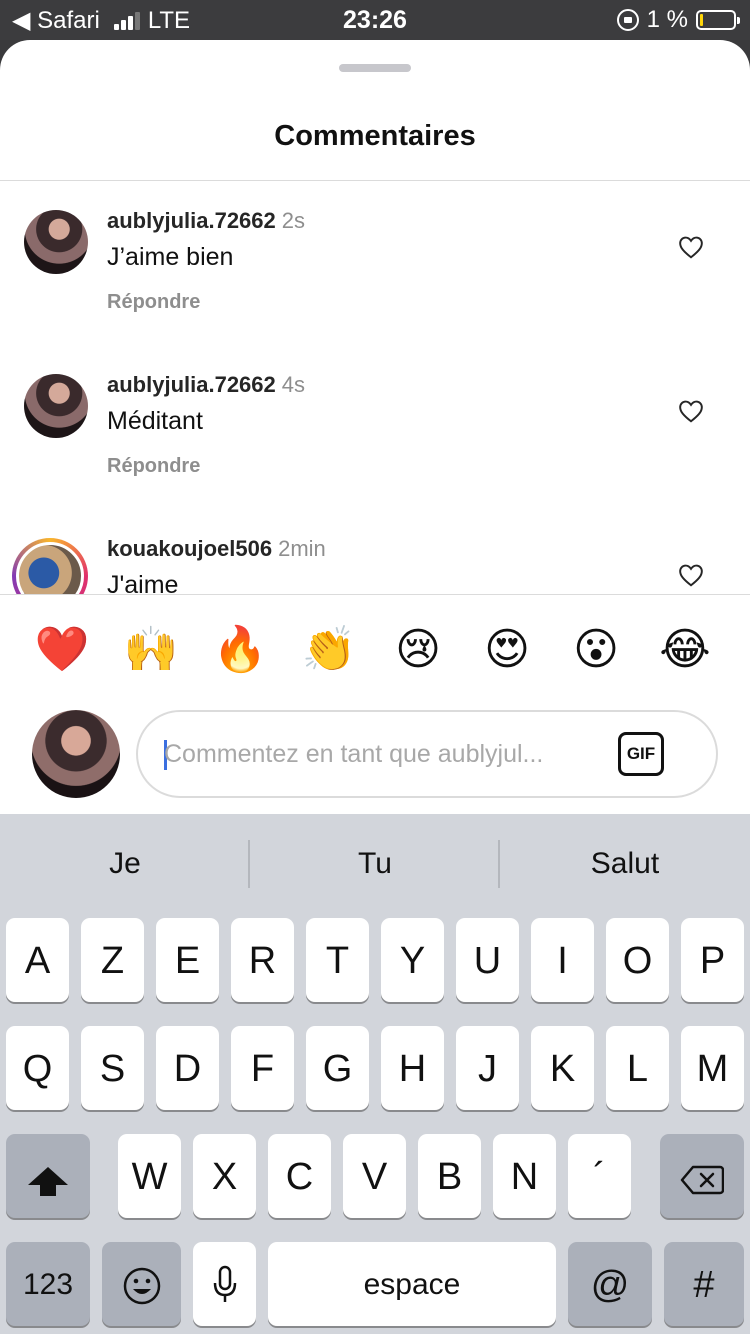  Describe the element at coordinates (187, 1068) in the screenshot. I see `key-d: D` at that location.